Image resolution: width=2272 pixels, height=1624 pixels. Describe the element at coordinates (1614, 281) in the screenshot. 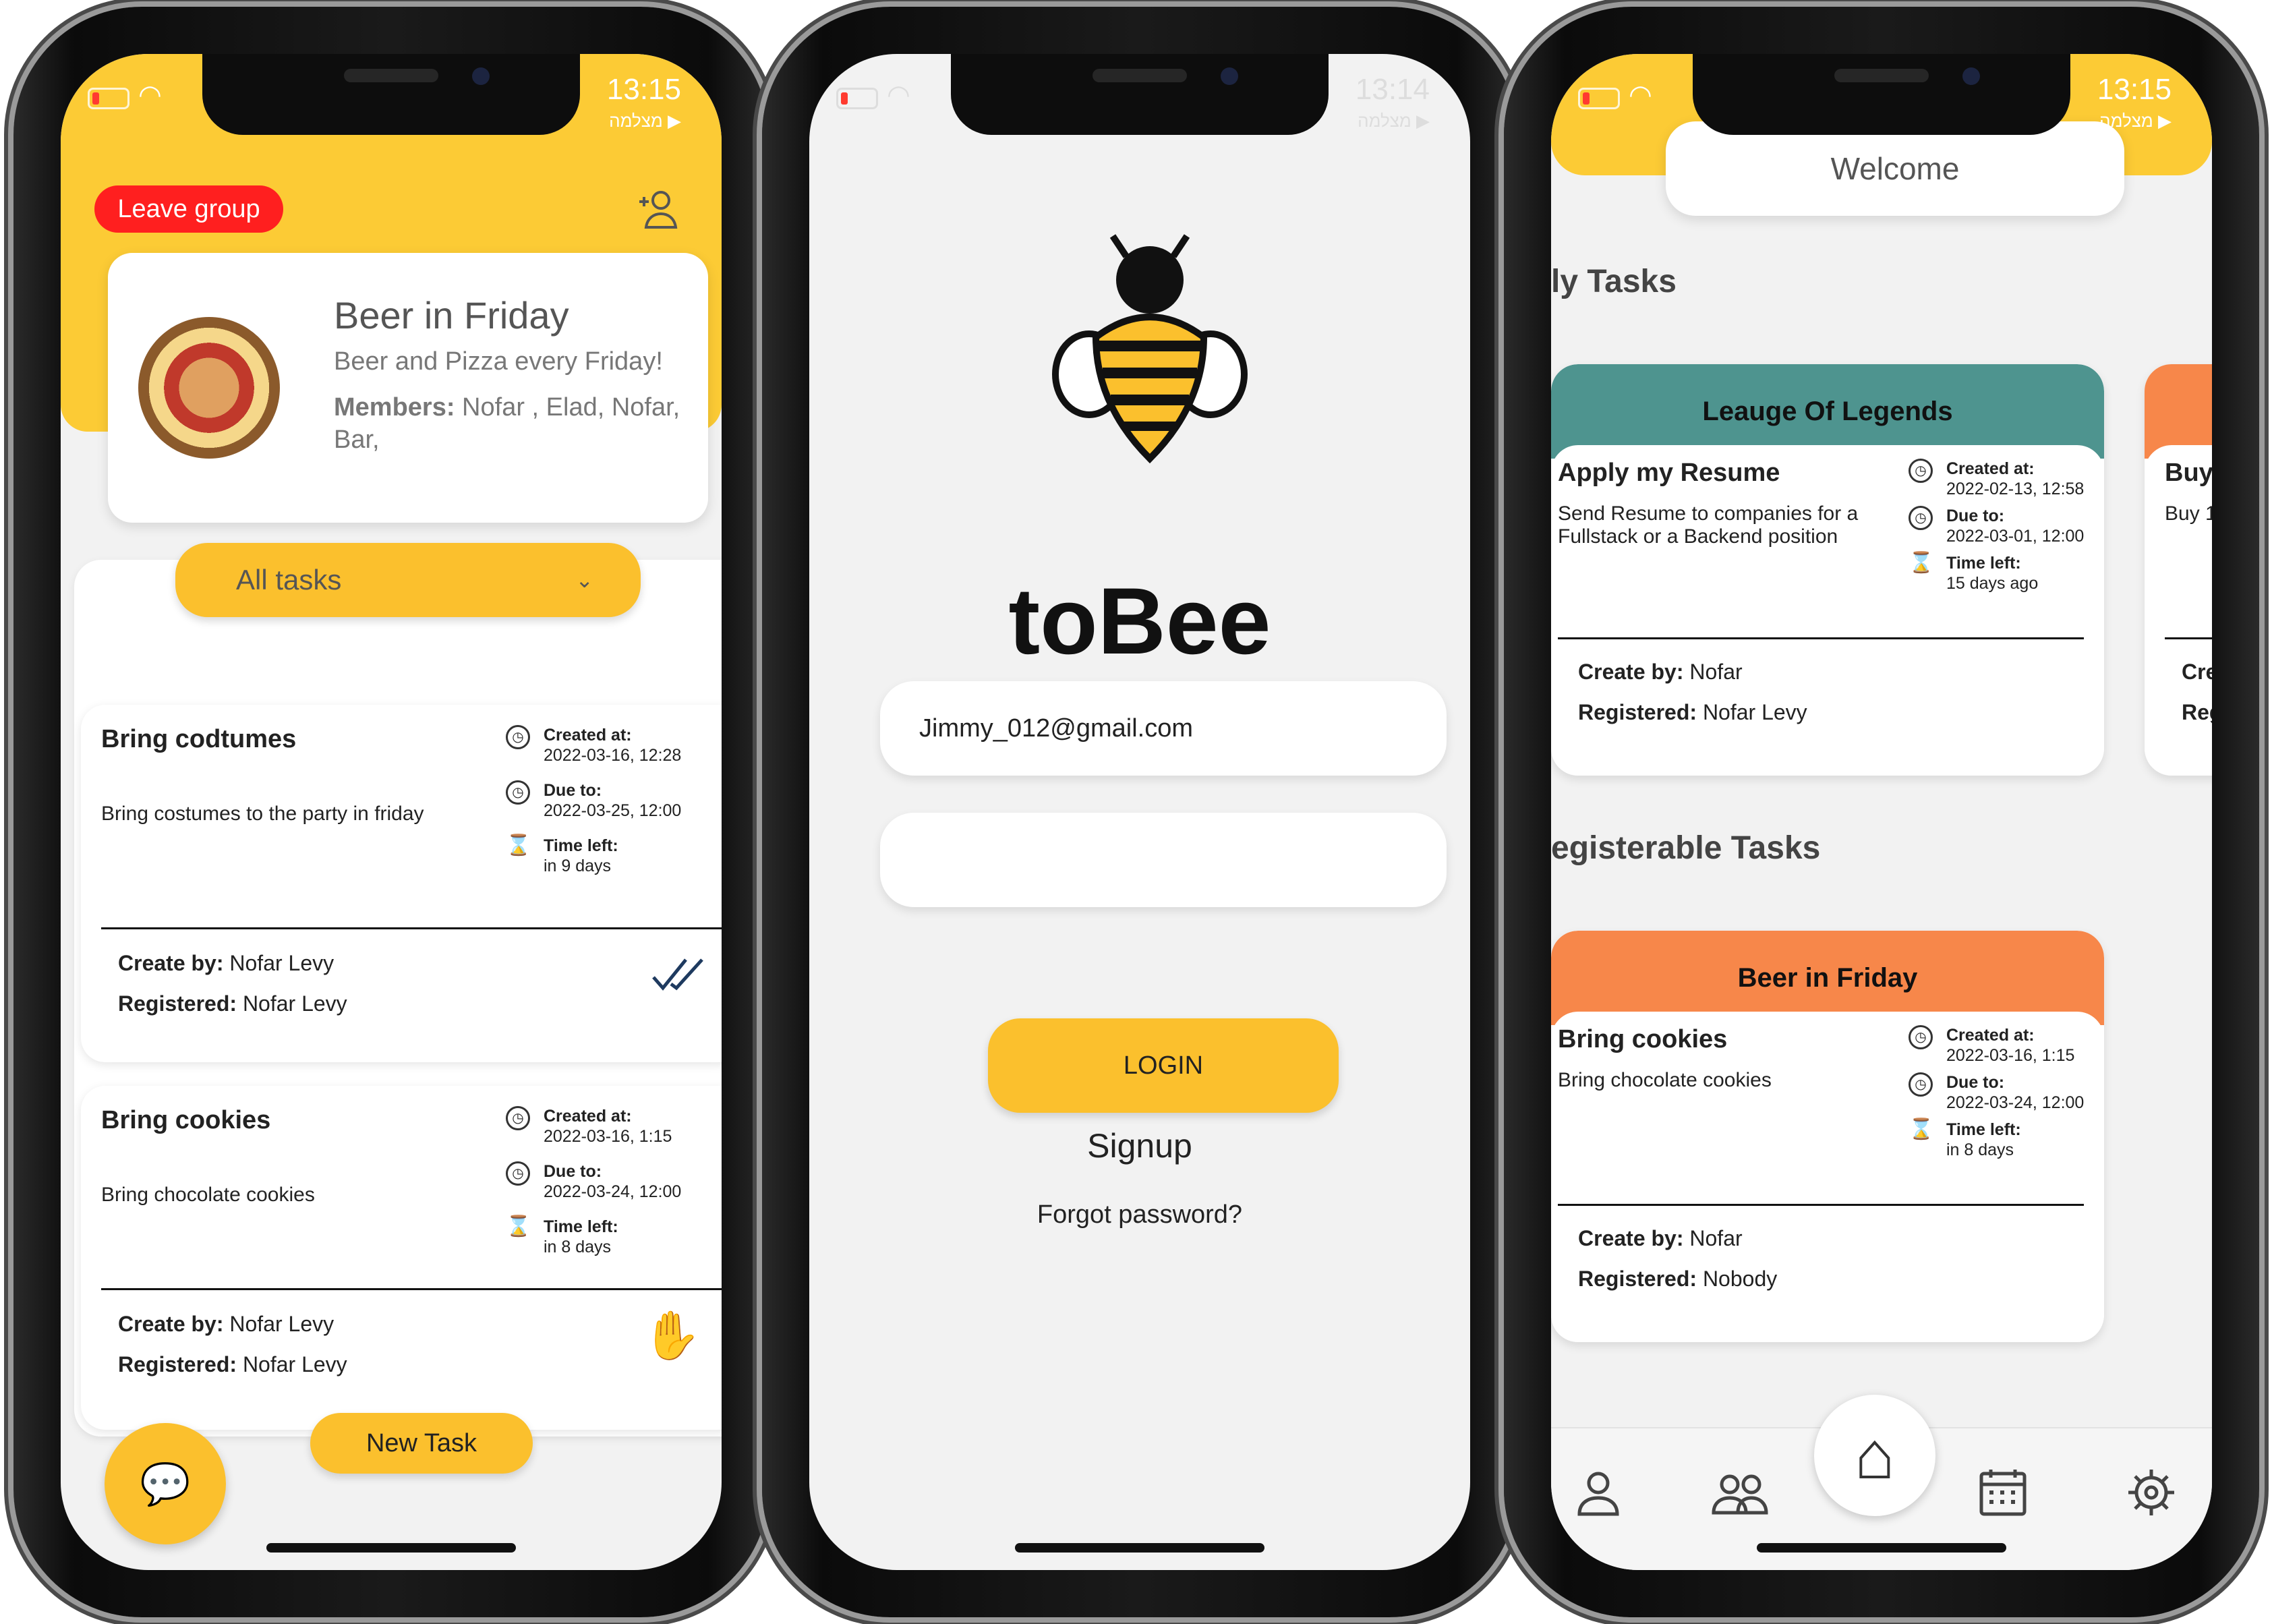

I see `my-tasks-heading: ly Tasks` at that location.